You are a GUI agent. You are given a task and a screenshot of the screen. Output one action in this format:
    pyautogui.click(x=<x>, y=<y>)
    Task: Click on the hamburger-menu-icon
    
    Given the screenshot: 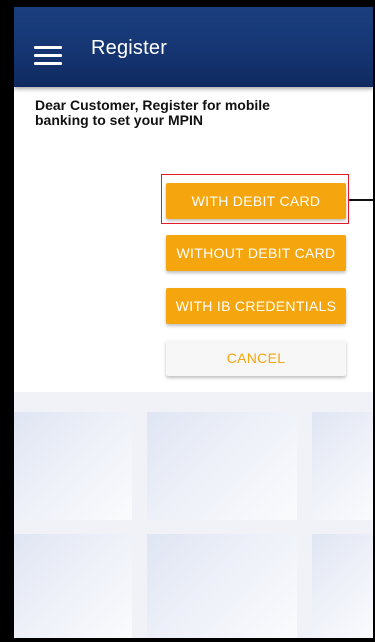 What is the action you would take?
    pyautogui.click(x=48, y=55)
    